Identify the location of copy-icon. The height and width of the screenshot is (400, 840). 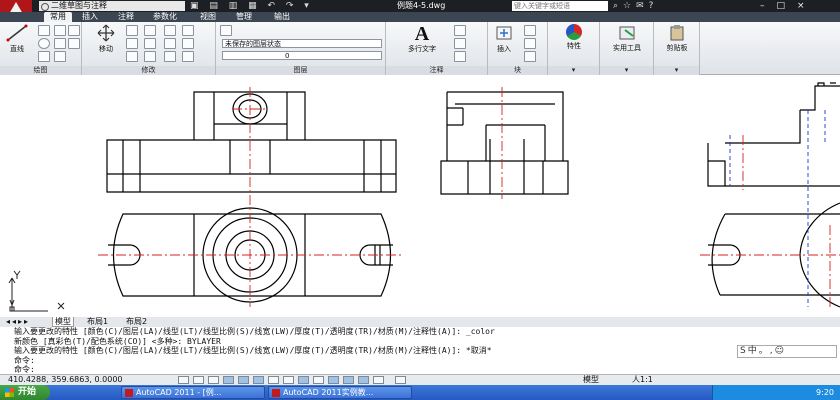
(132, 43).